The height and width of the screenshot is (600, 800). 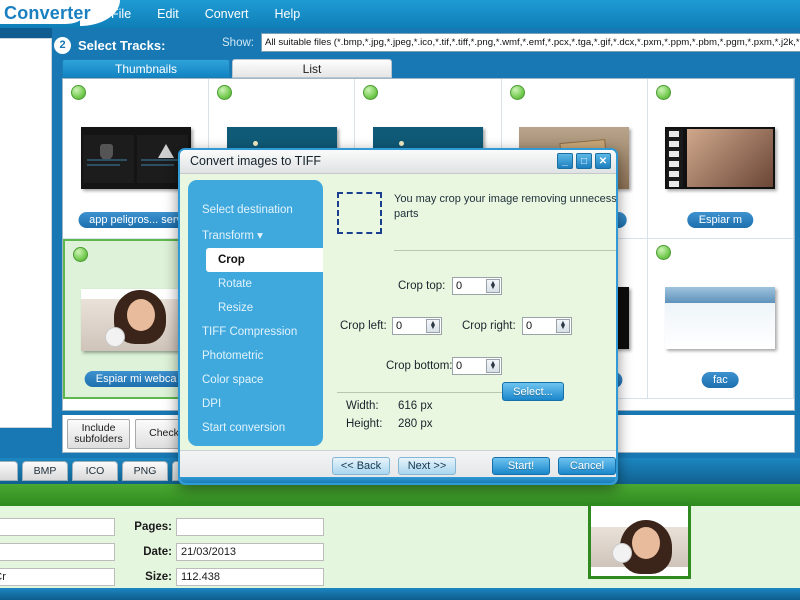 I want to click on start-button: Start!, so click(x=521, y=466).